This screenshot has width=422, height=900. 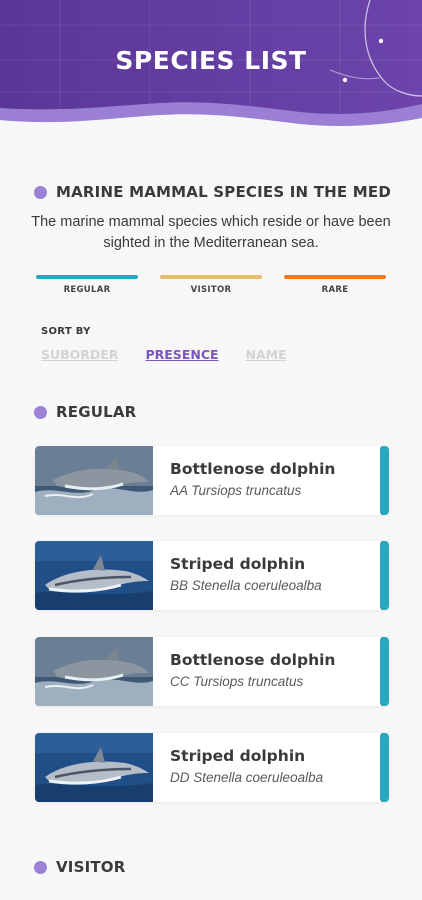 I want to click on sort-suborder-option: SUBORDER, so click(x=79, y=354).